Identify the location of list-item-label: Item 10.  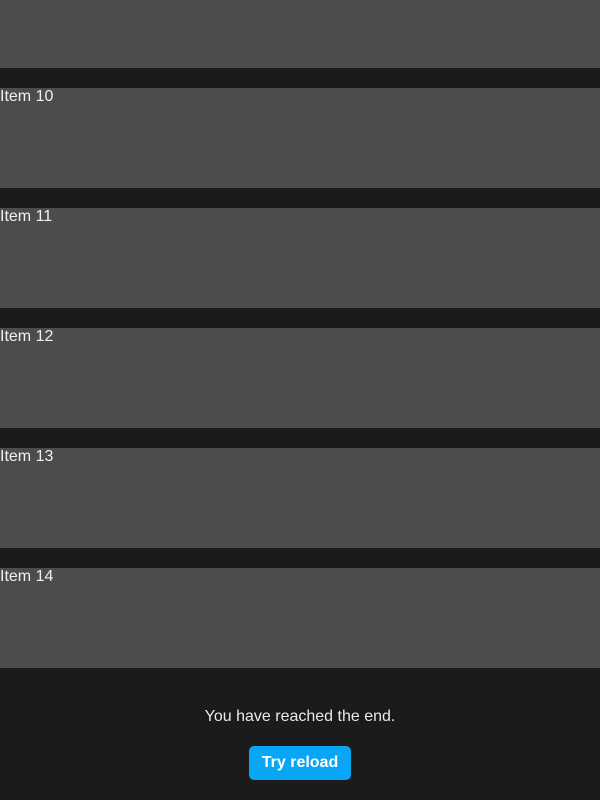
(27, 96).